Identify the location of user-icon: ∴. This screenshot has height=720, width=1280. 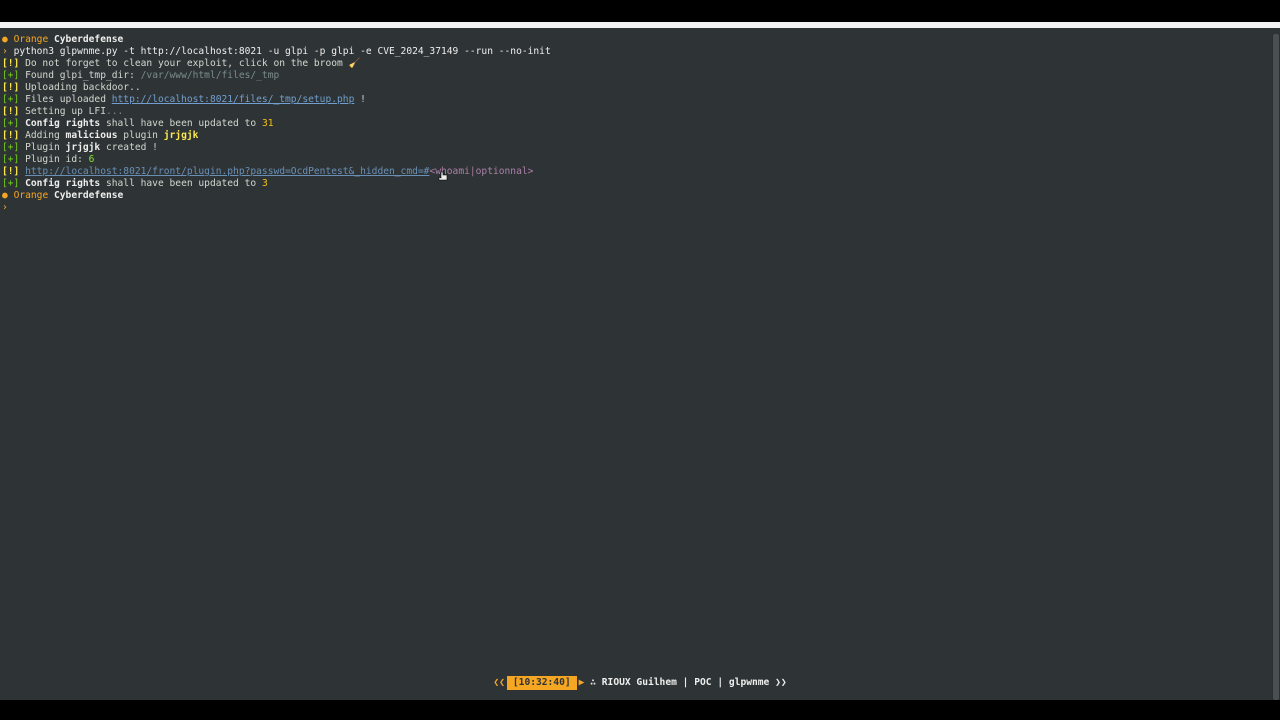
(593, 682).